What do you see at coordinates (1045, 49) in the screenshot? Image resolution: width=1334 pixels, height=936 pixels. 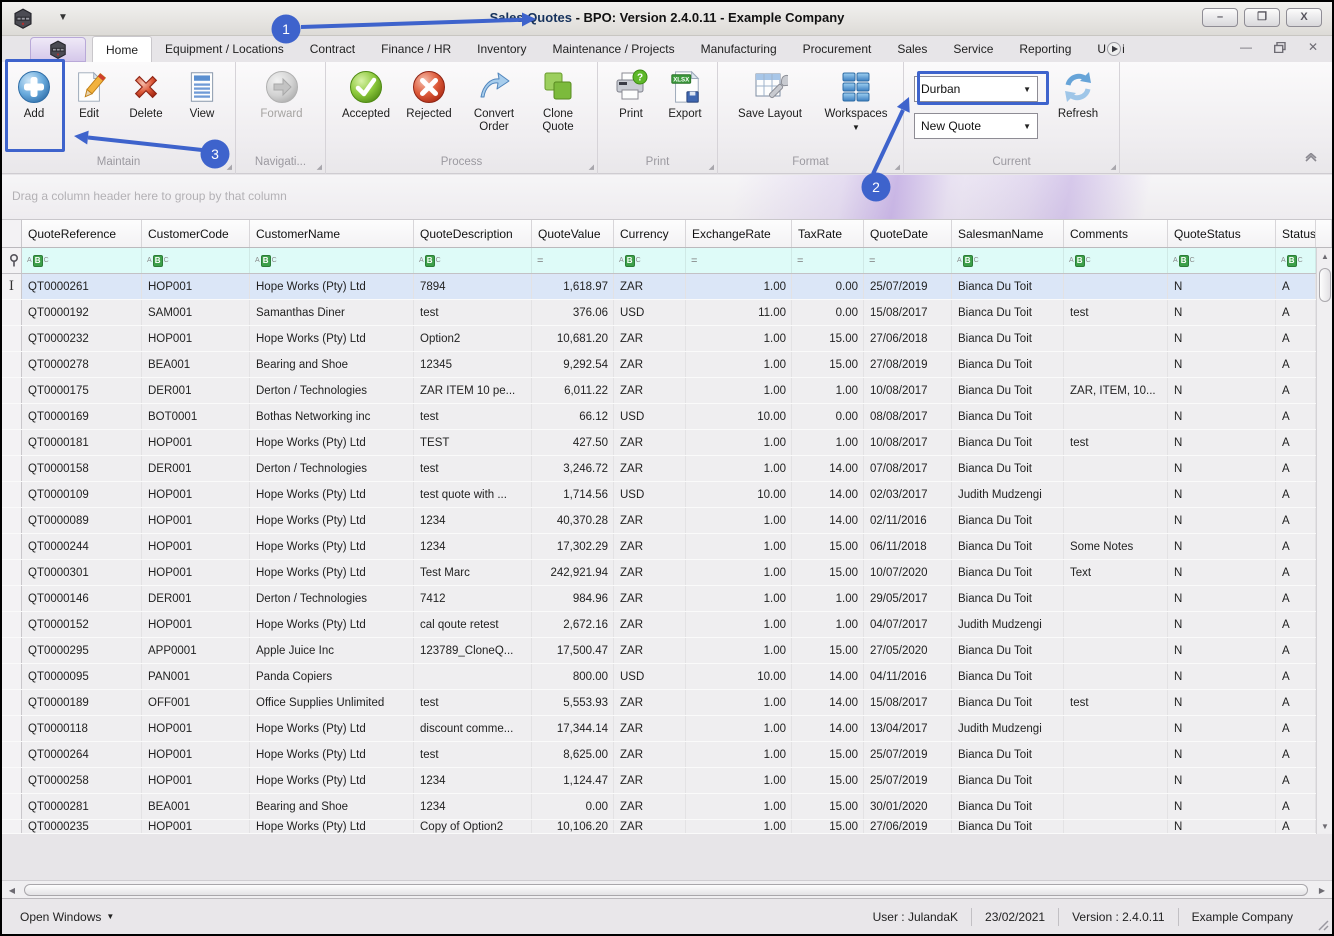 I see `tab-reporting: Reporting` at bounding box center [1045, 49].